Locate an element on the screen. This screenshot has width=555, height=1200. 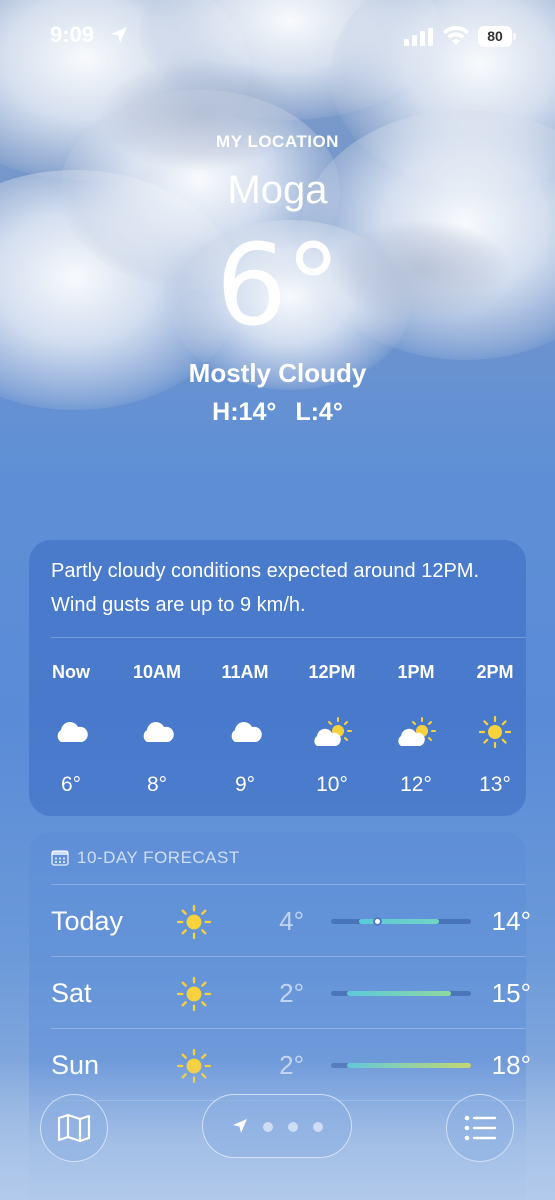
hour-temperature: 13° is located at coordinates (495, 784).